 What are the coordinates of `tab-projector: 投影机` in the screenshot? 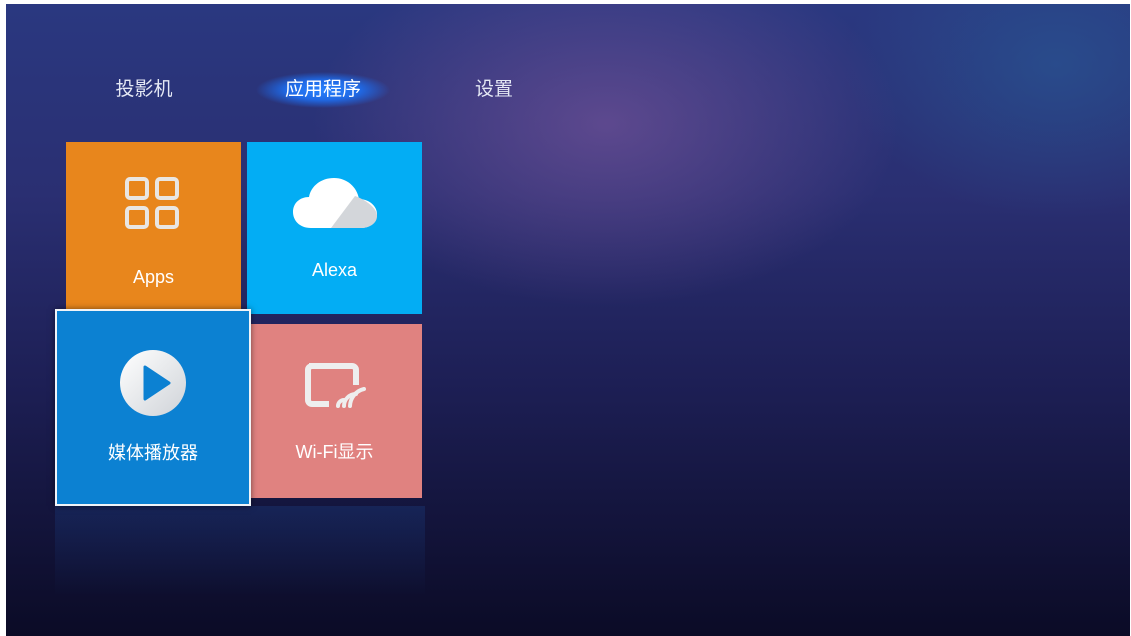 It's located at (144, 90).